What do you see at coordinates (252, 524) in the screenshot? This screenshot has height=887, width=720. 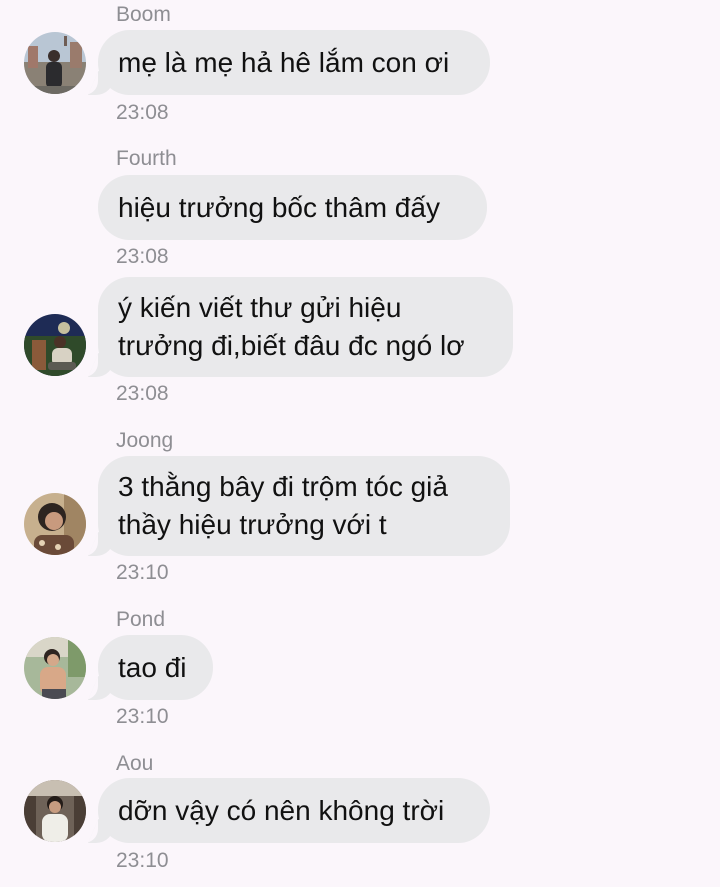 I see `message-text-line: thầy hiệu trưởng với t` at bounding box center [252, 524].